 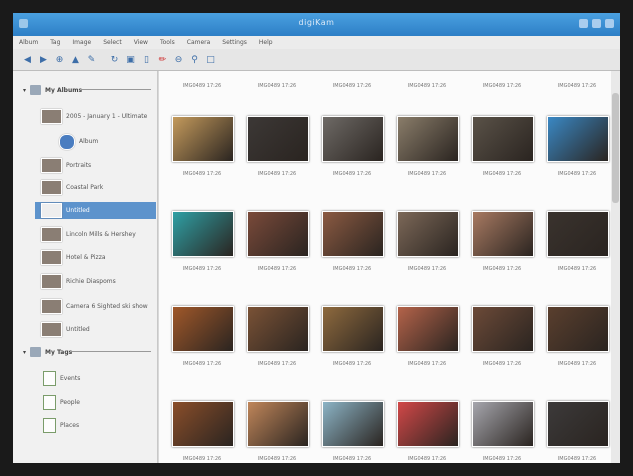 What do you see at coordinates (36, 90) in the screenshot?
I see `albums-icon` at bounding box center [36, 90].